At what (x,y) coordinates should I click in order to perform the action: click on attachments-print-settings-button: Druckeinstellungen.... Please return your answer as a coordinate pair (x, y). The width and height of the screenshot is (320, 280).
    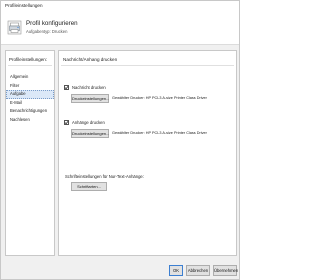
    Looking at the image, I should click on (90, 133).